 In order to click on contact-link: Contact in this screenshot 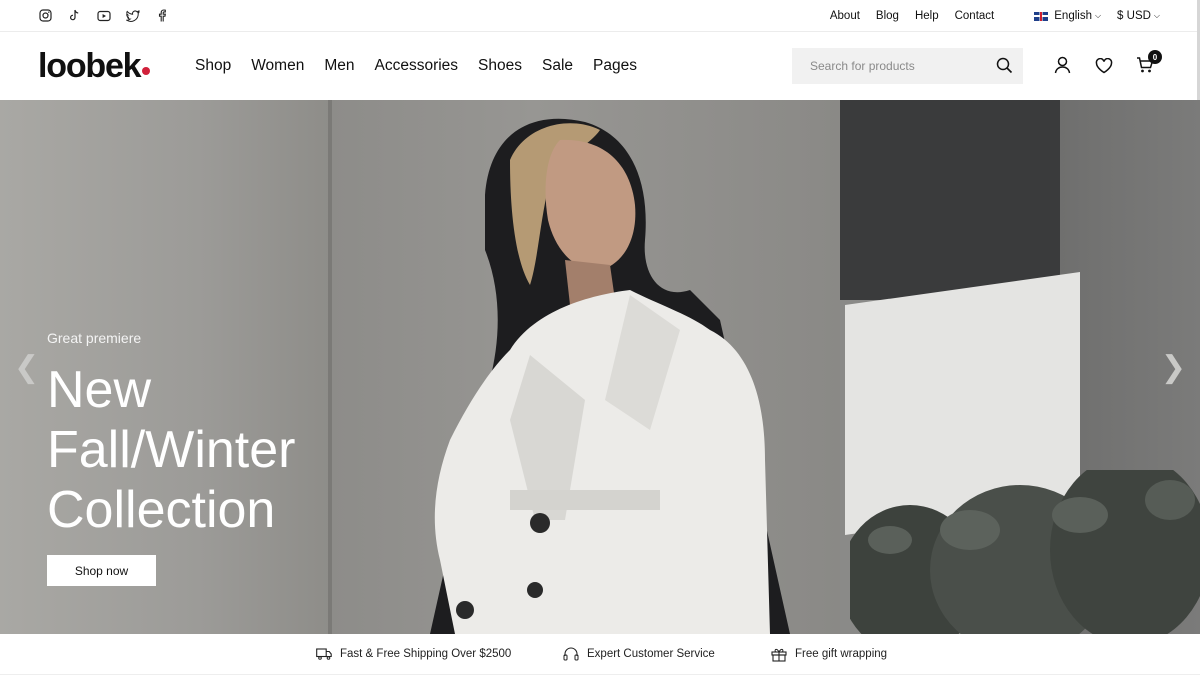, I will do `click(975, 16)`.